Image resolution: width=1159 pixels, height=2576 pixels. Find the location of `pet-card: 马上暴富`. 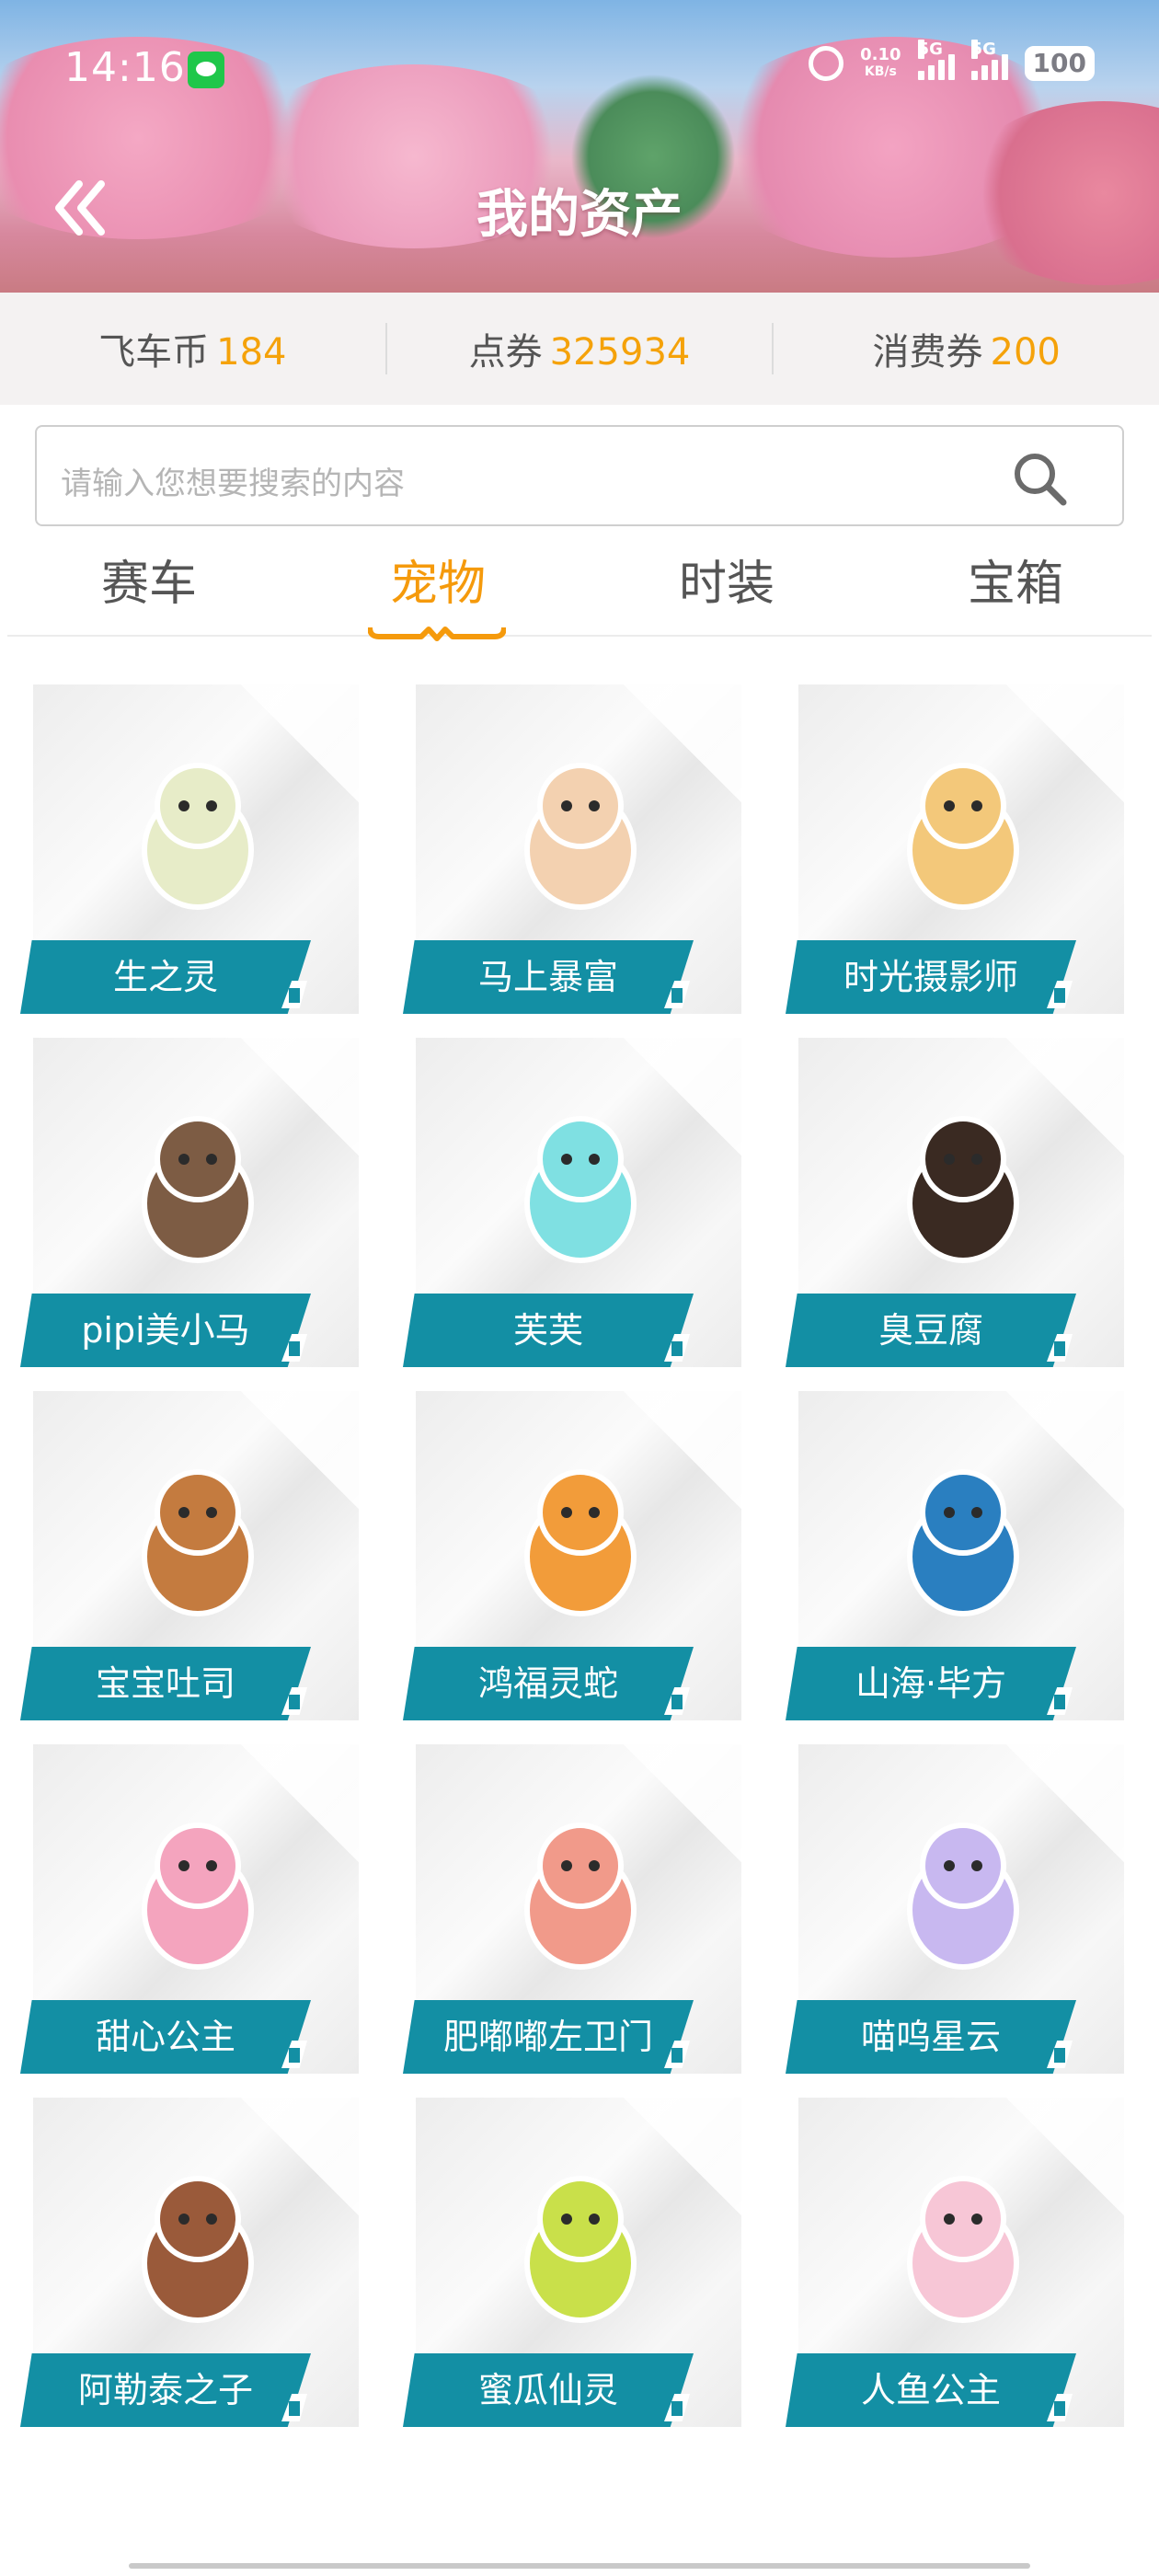

pet-card: 马上暴富 is located at coordinates (562, 850).